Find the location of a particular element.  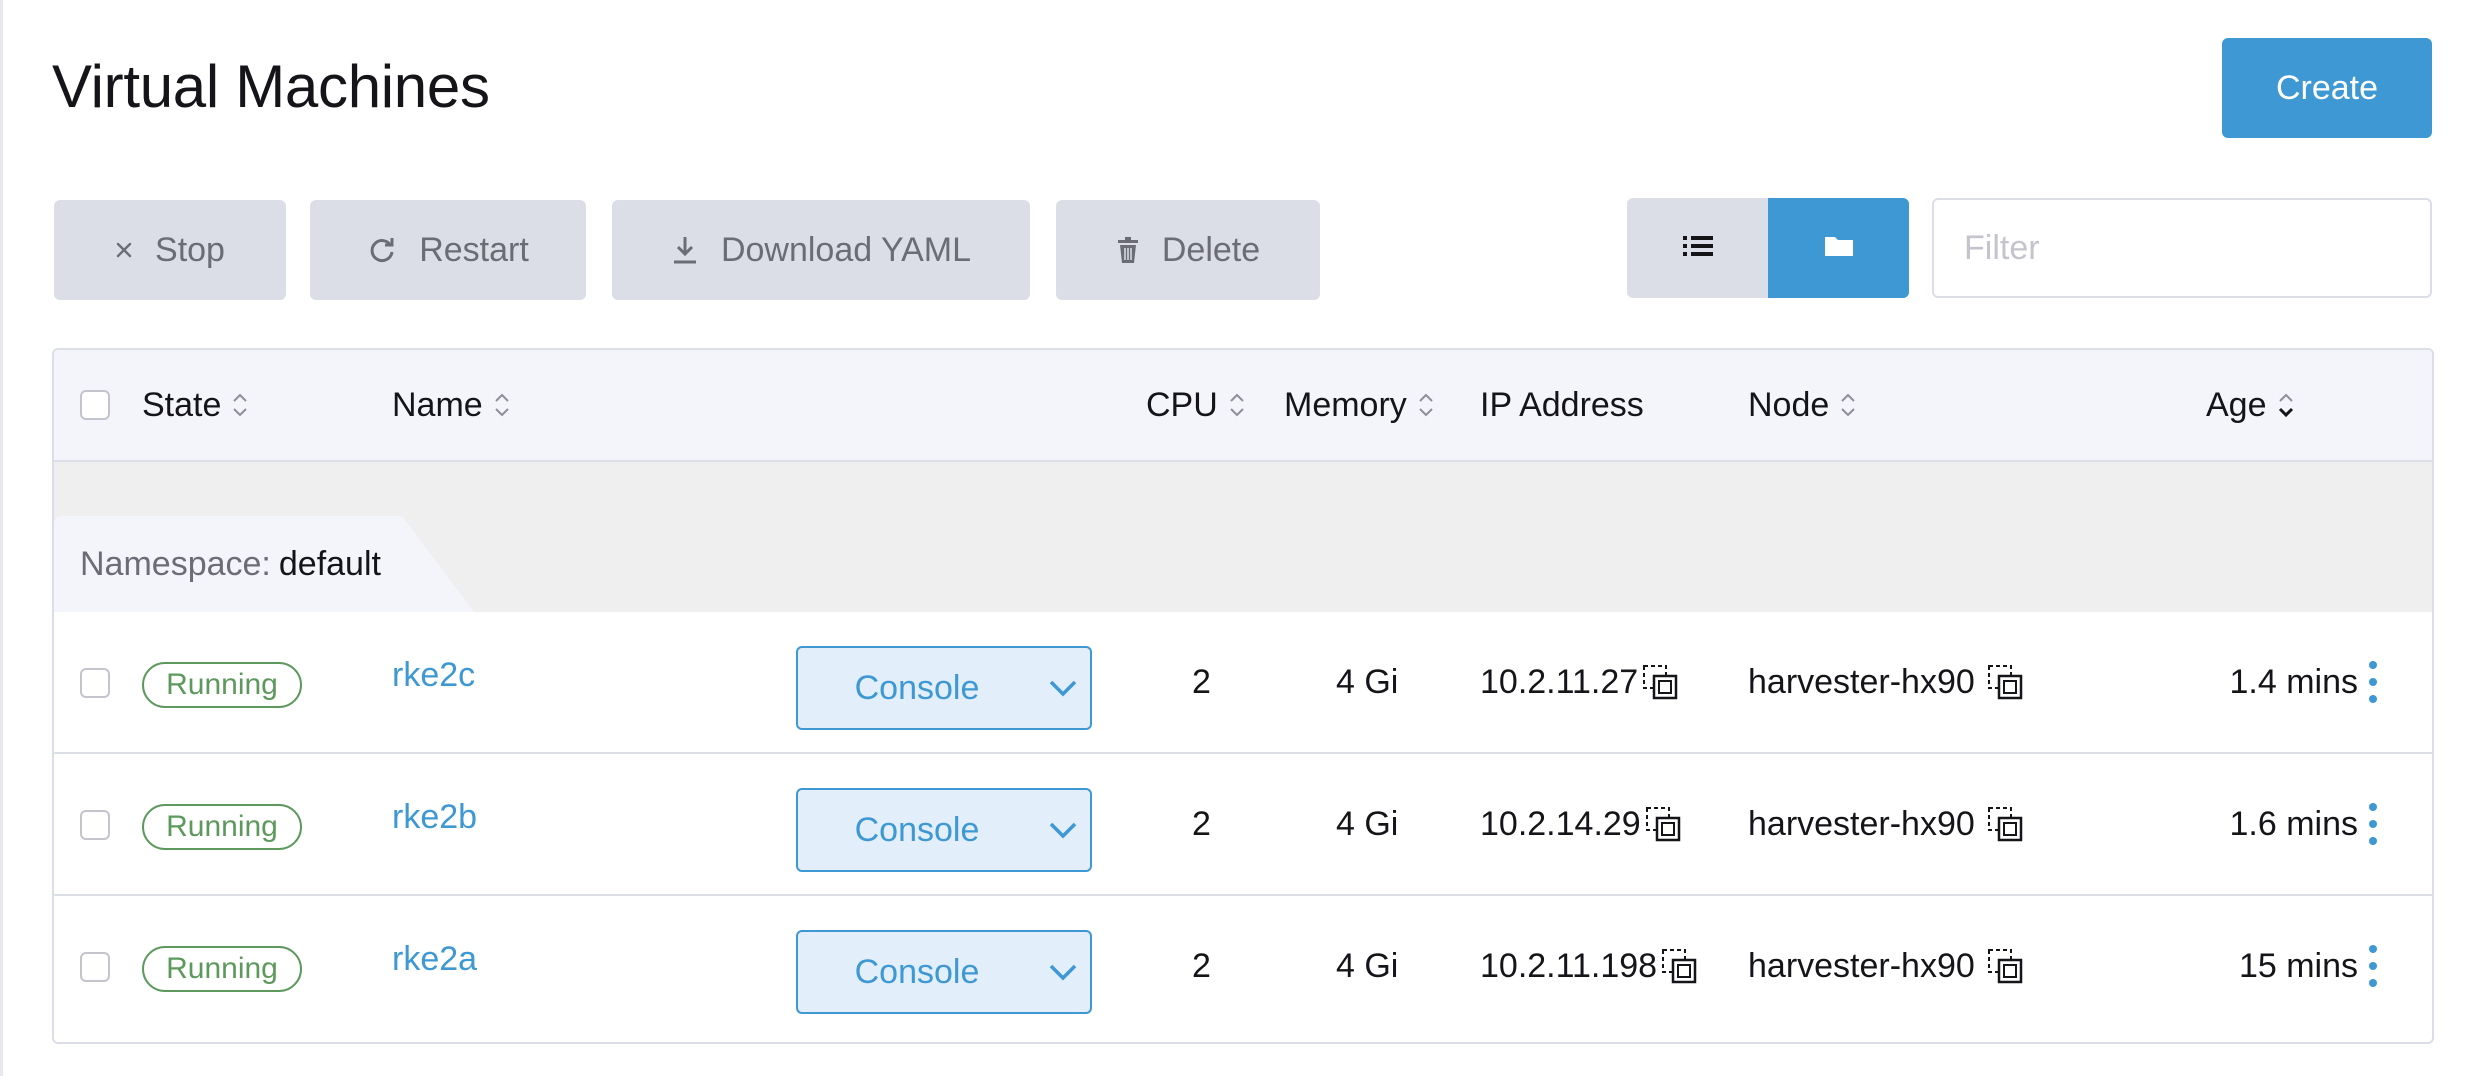

column-name-label: Name is located at coordinates (437, 404).